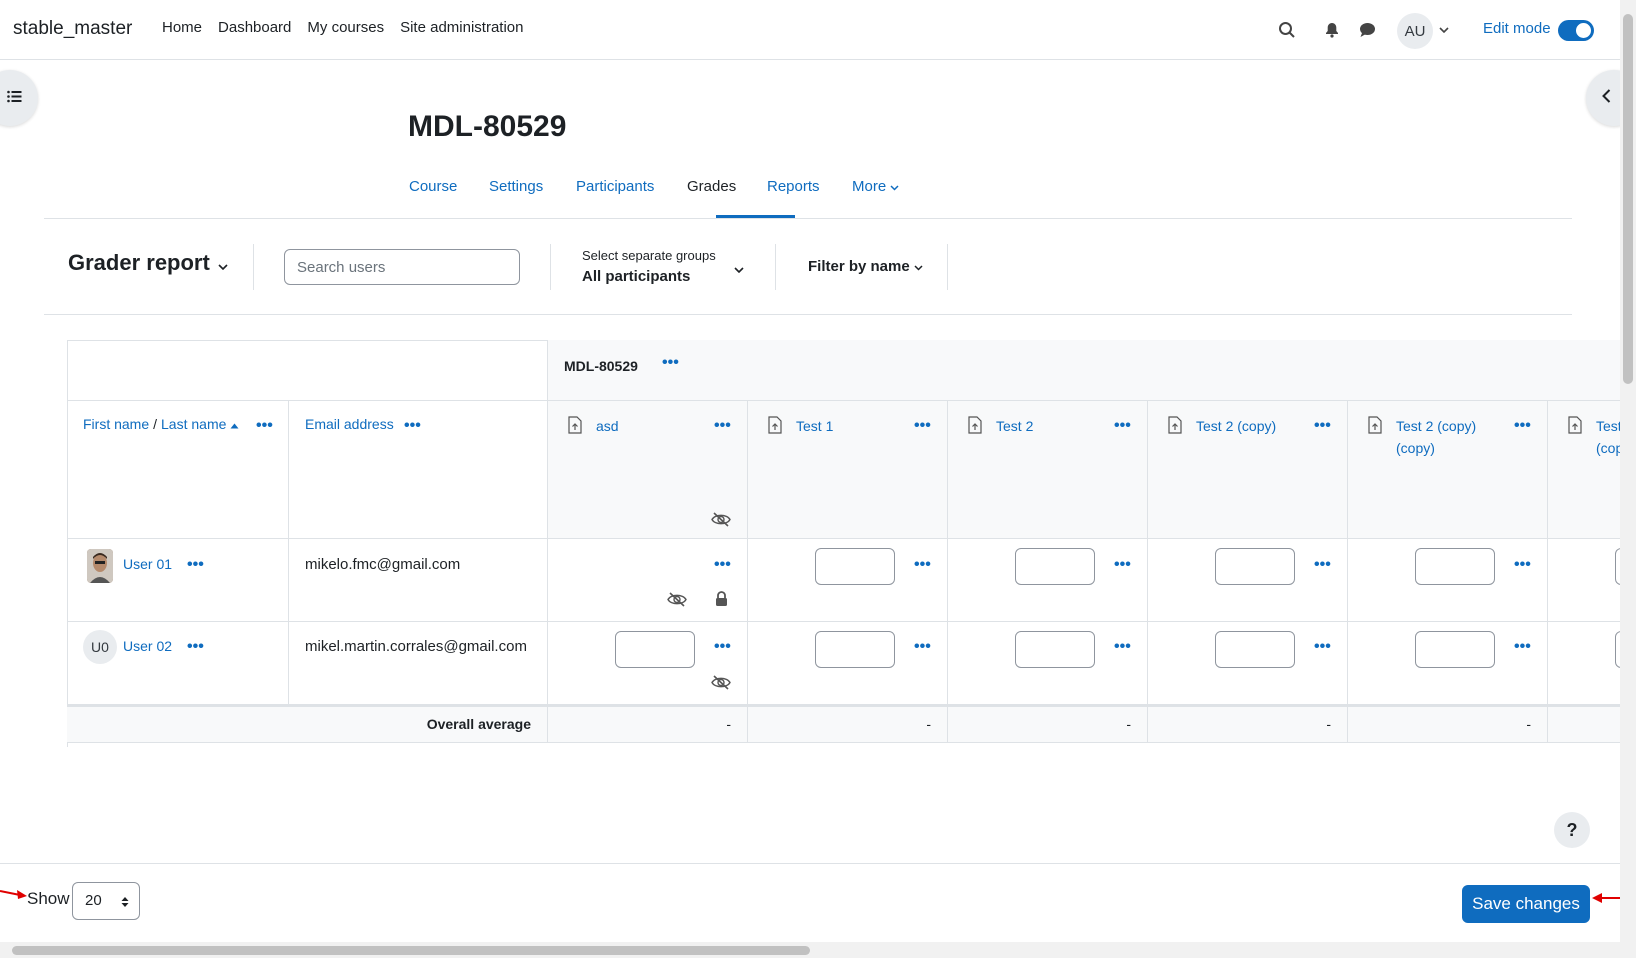 Image resolution: width=1636 pixels, height=958 pixels. What do you see at coordinates (721, 600) in the screenshot?
I see `lock-icon` at bounding box center [721, 600].